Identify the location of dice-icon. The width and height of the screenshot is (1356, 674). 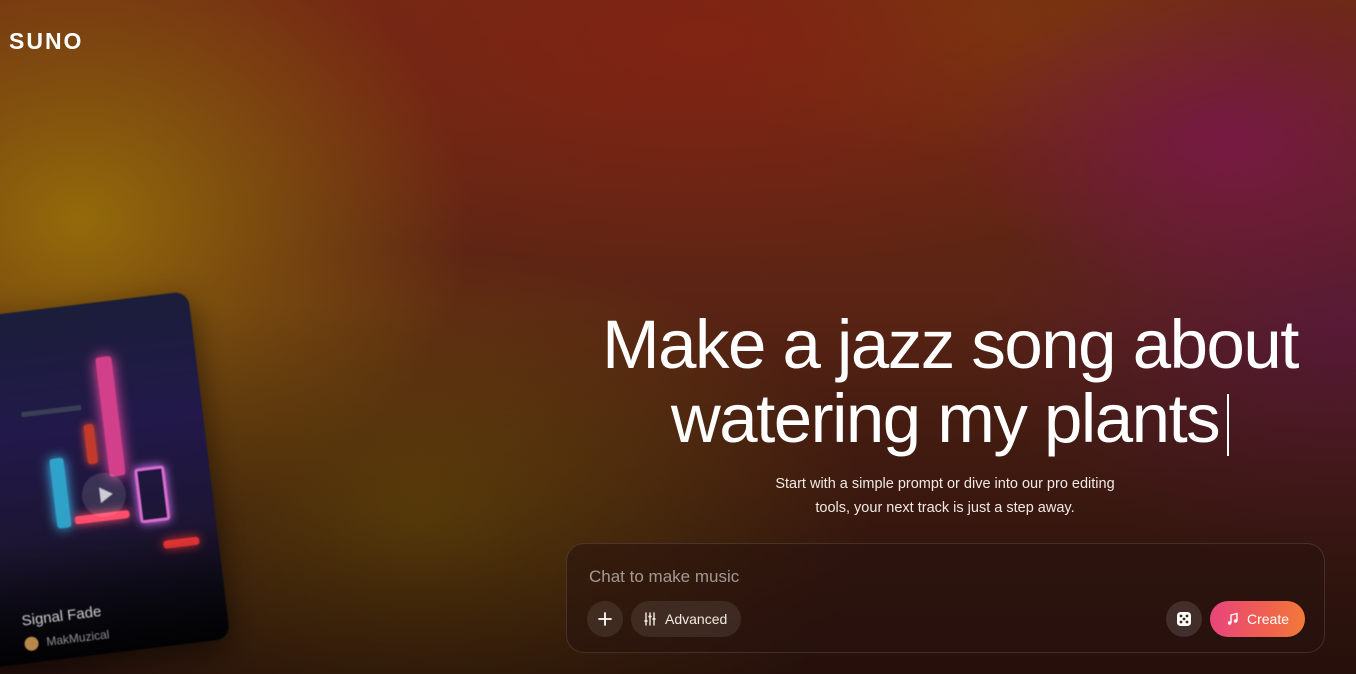
(1184, 619).